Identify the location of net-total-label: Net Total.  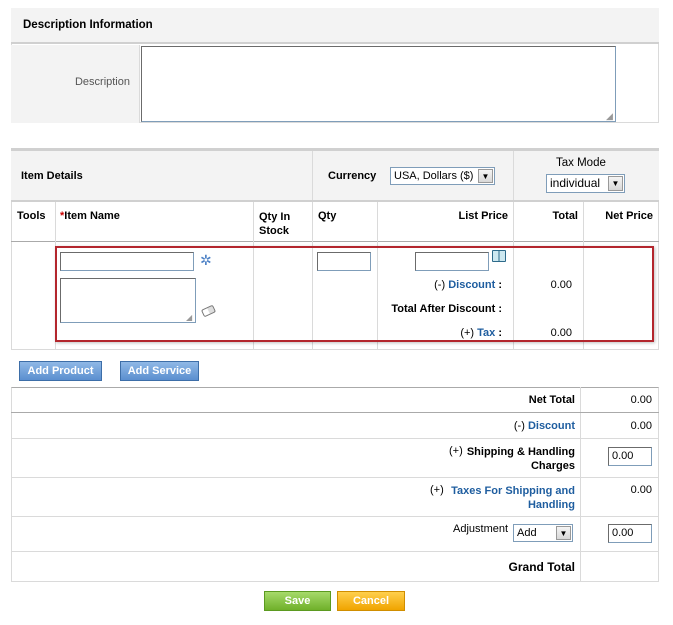
(551, 400).